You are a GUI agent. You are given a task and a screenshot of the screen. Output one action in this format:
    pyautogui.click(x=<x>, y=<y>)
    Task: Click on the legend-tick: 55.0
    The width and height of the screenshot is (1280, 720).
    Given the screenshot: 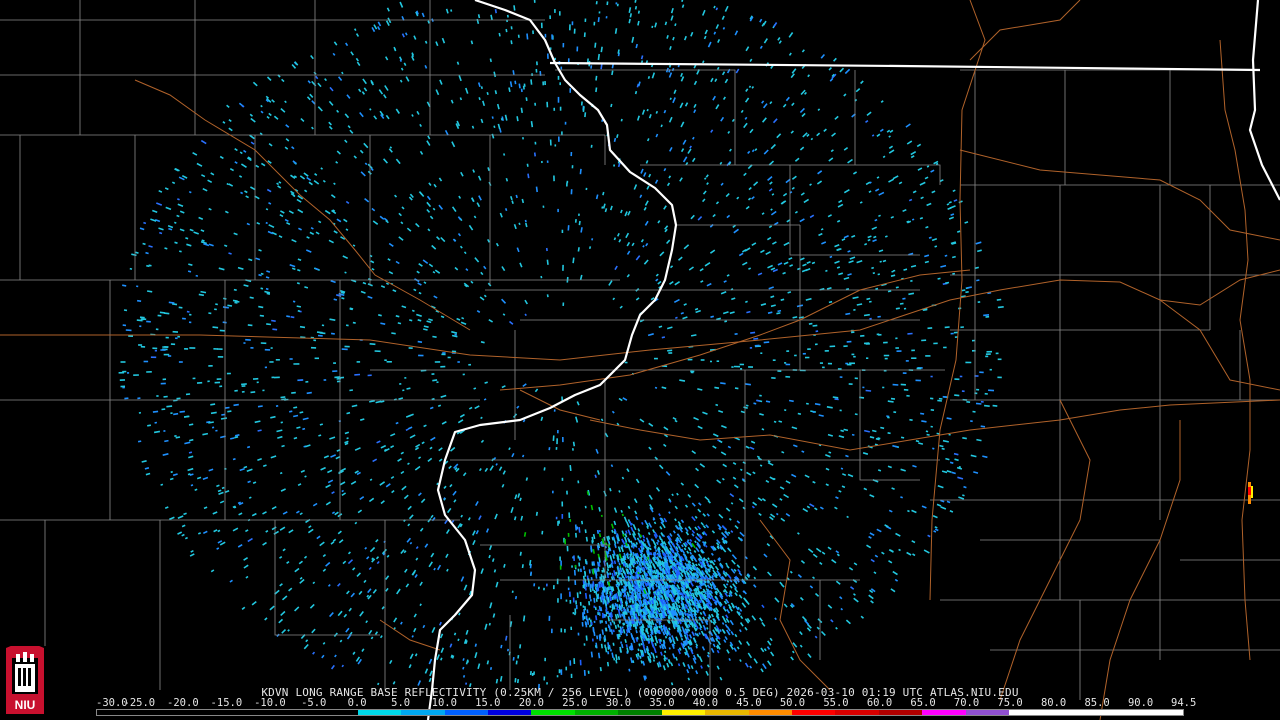 What is the action you would take?
    pyautogui.click(x=836, y=703)
    